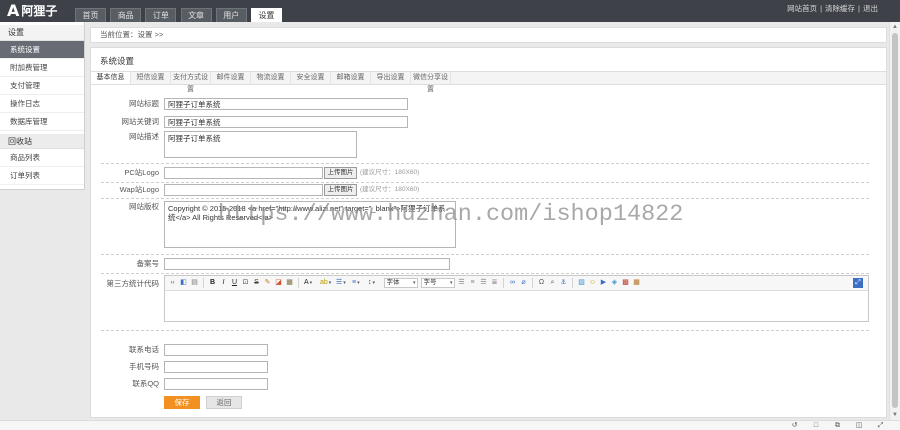 The width and height of the screenshot is (900, 430). Describe the element at coordinates (311, 78) in the screenshot. I see `tab-security: 安全设置` at that location.